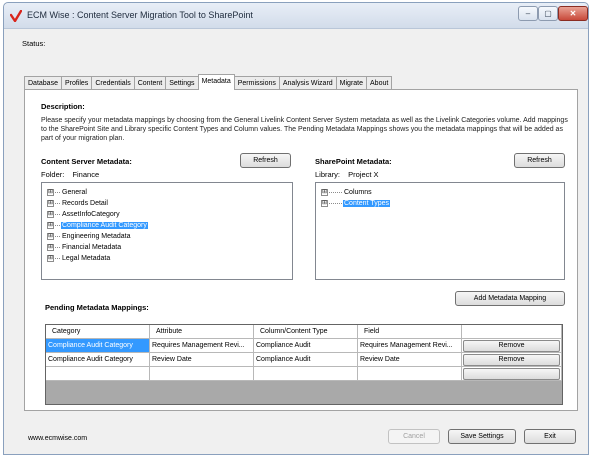 The height and width of the screenshot is (458, 592). What do you see at coordinates (358, 192) in the screenshot?
I see `tree-node-label: Columns` at bounding box center [358, 192].